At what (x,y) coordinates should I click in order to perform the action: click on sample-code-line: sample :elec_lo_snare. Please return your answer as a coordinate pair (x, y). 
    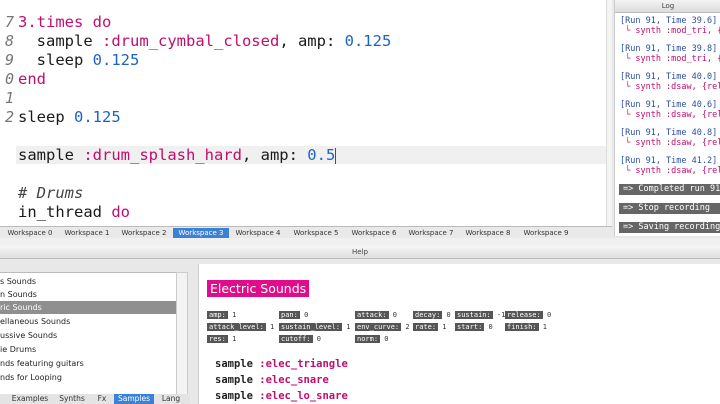
    Looking at the image, I should click on (281, 396).